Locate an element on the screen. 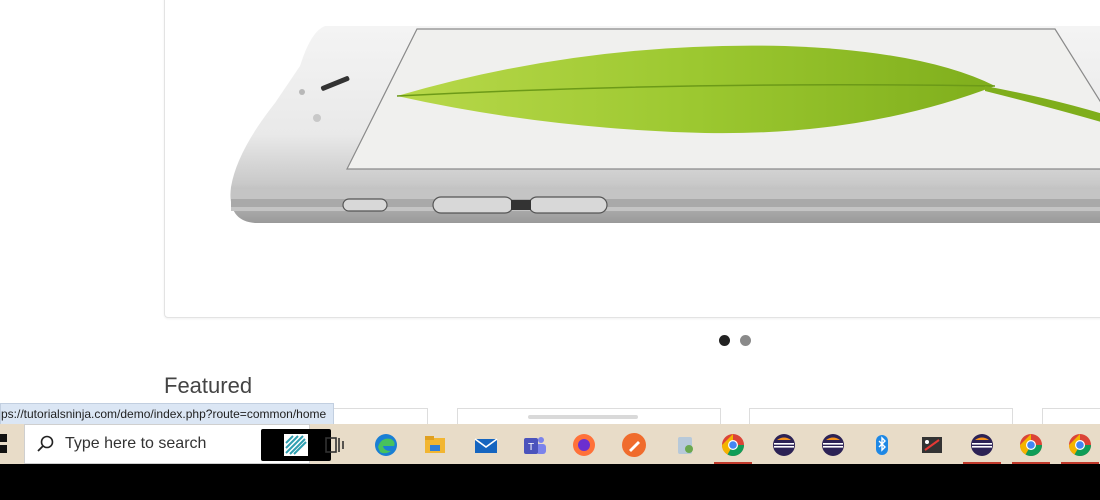  search-icon is located at coordinates (45, 443).